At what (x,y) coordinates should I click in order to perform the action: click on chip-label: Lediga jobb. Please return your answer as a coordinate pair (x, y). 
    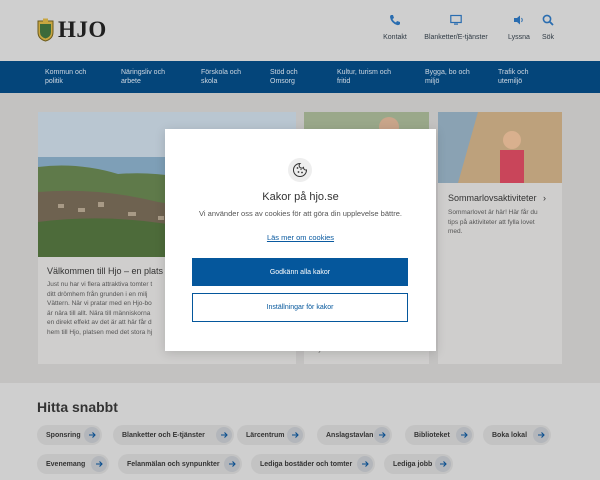
    Looking at the image, I should click on (413, 464).